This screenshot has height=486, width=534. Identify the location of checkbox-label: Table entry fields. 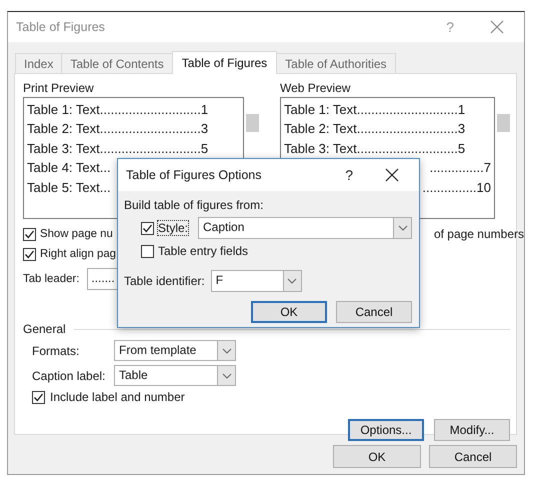
(203, 251).